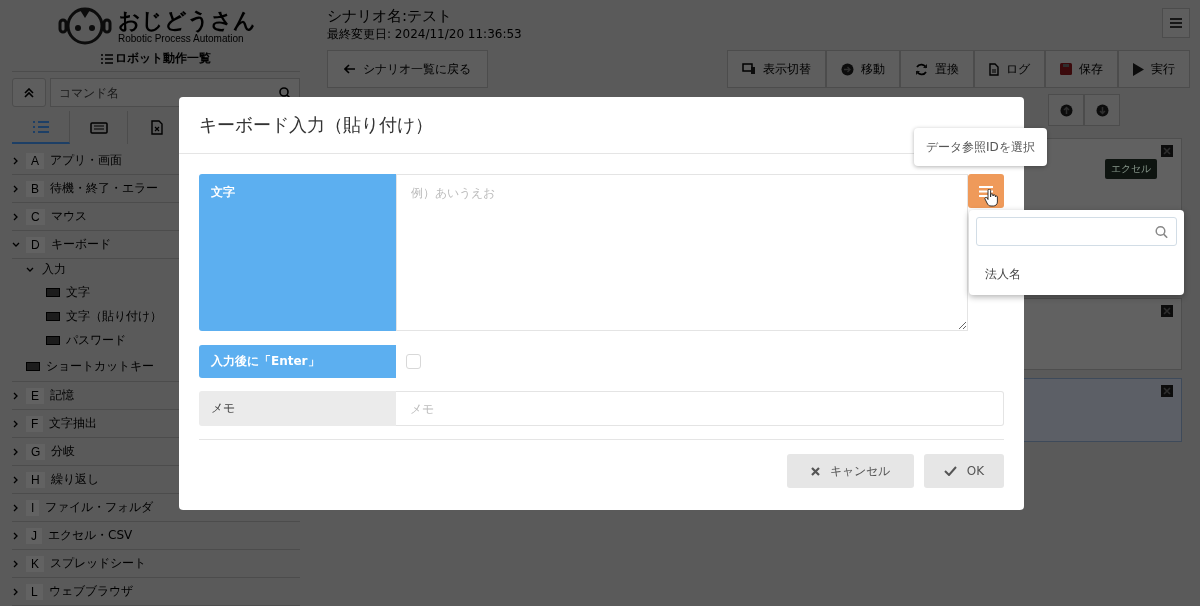 This screenshot has width=1200, height=606. What do you see at coordinates (90, 535) in the screenshot?
I see `category-item: エクセル・CSV` at bounding box center [90, 535].